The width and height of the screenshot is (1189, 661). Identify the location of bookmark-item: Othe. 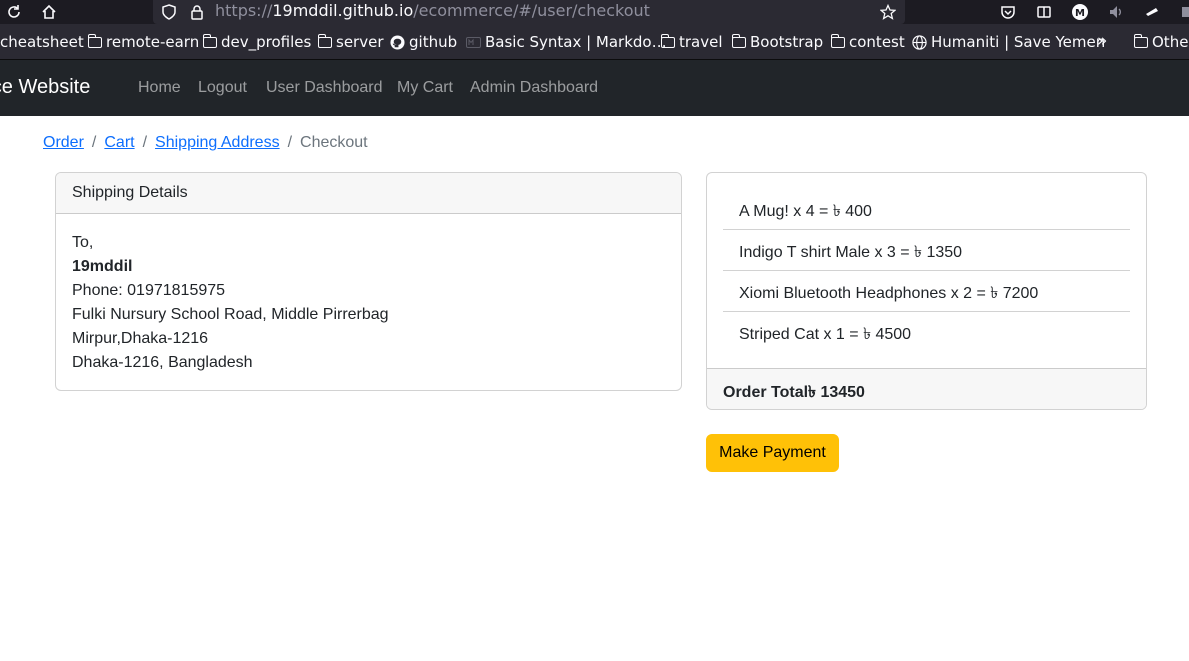
(1161, 42).